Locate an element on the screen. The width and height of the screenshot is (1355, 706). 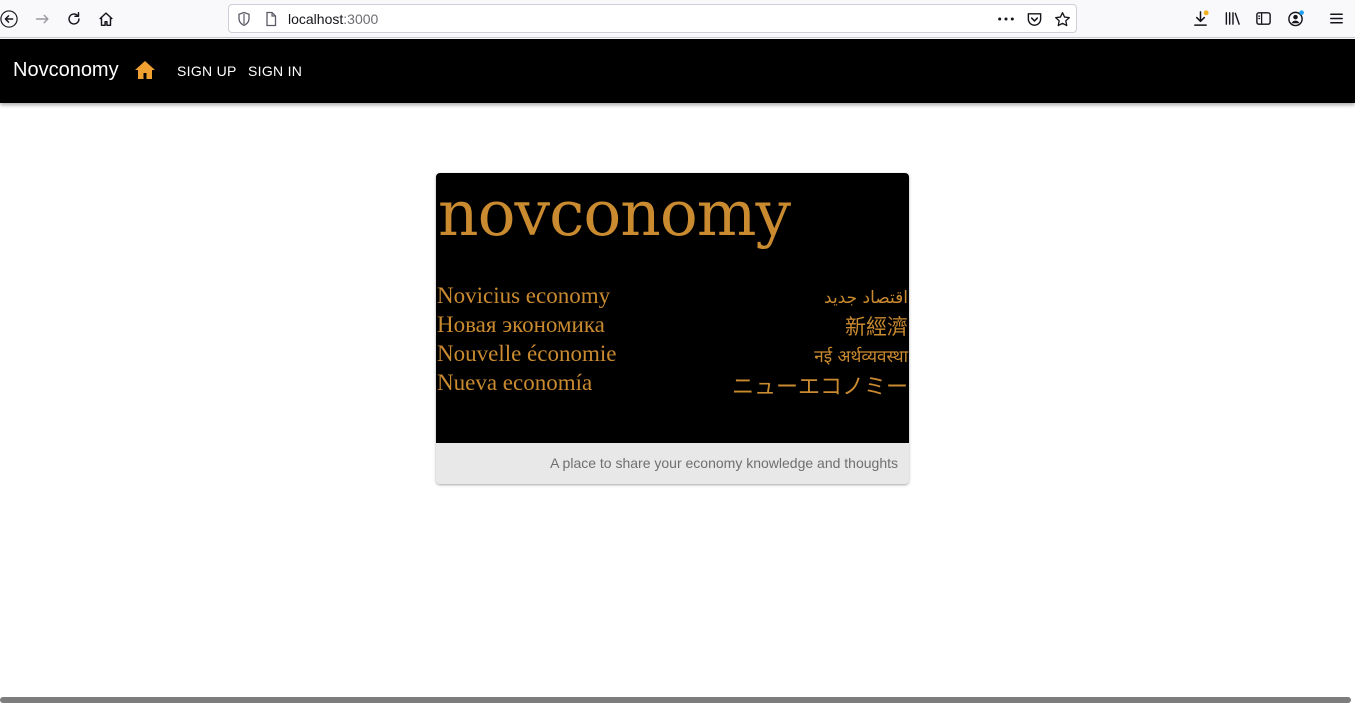
reload-icon is located at coordinates (74, 19).